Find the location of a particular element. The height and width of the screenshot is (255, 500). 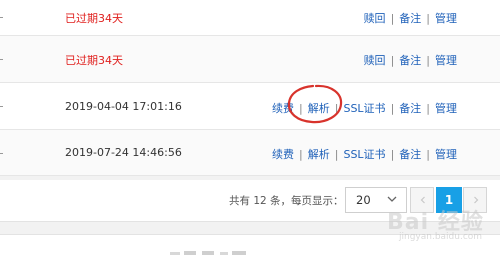

page-size-select: 20 is located at coordinates (376, 200).